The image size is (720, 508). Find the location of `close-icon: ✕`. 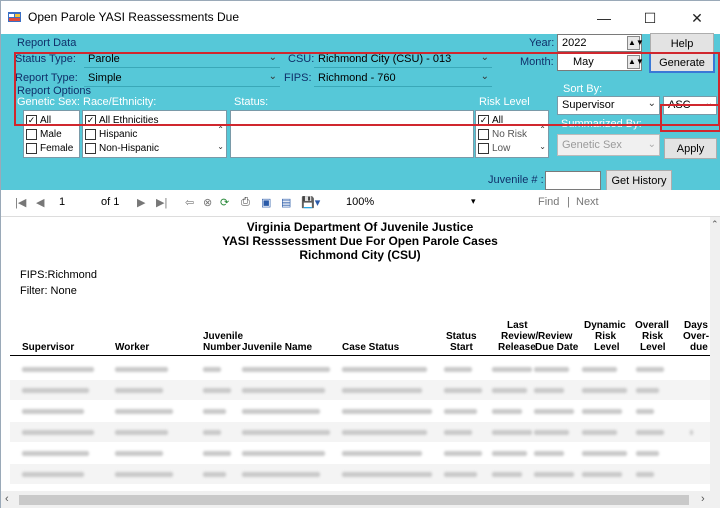

close-icon: ✕ is located at coordinates (697, 17).